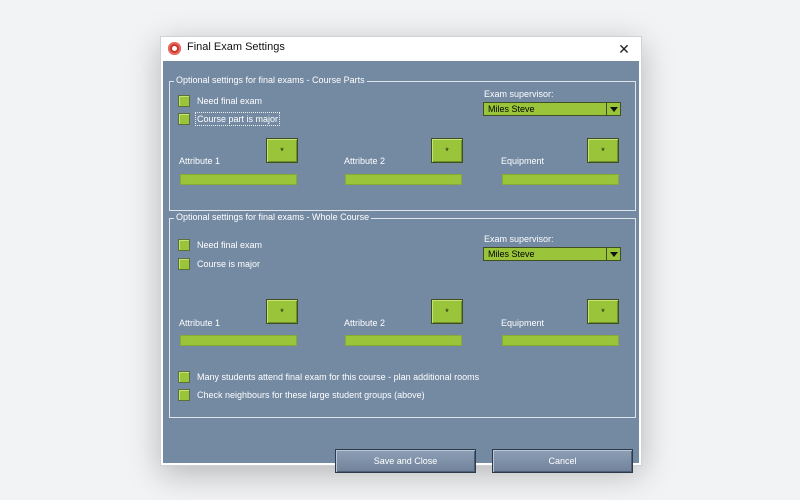 The height and width of the screenshot is (500, 800). What do you see at coordinates (238, 119) in the screenshot?
I see `checkbox-label: Course part is major` at bounding box center [238, 119].